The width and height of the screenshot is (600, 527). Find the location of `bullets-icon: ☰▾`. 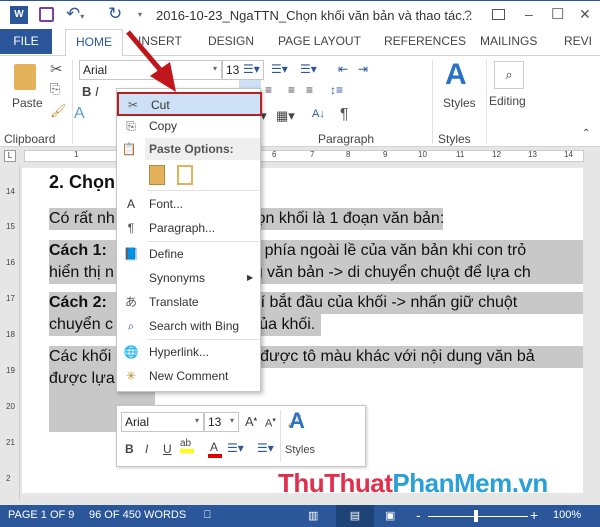

bullets-icon: ☰▾ is located at coordinates (251, 69).